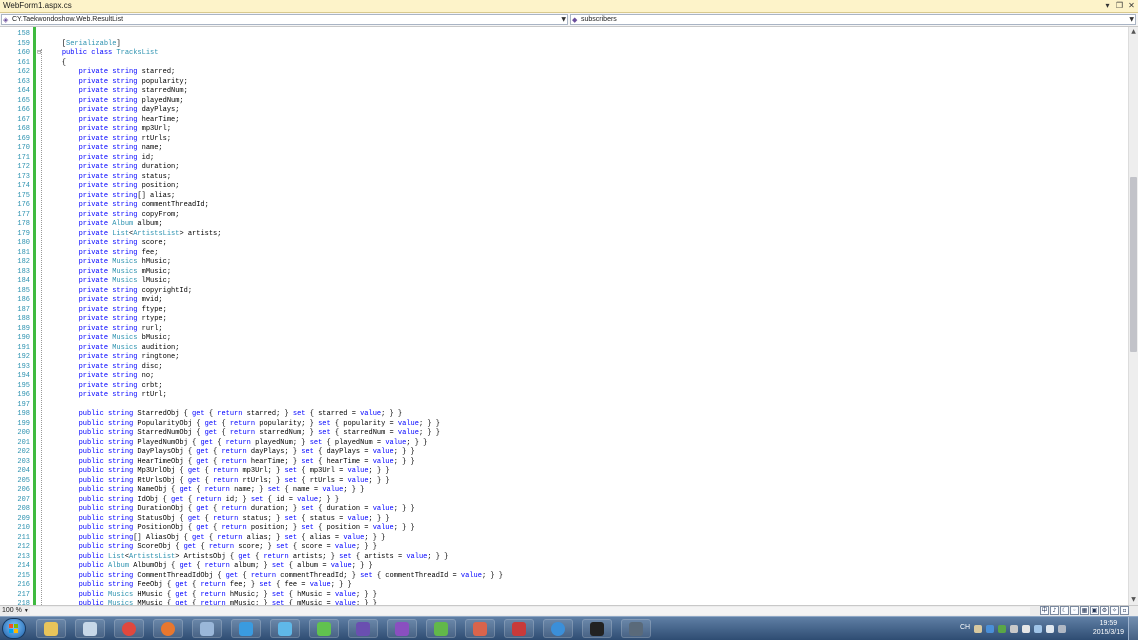  I want to click on code-token: StatusObj {, so click(162, 518).